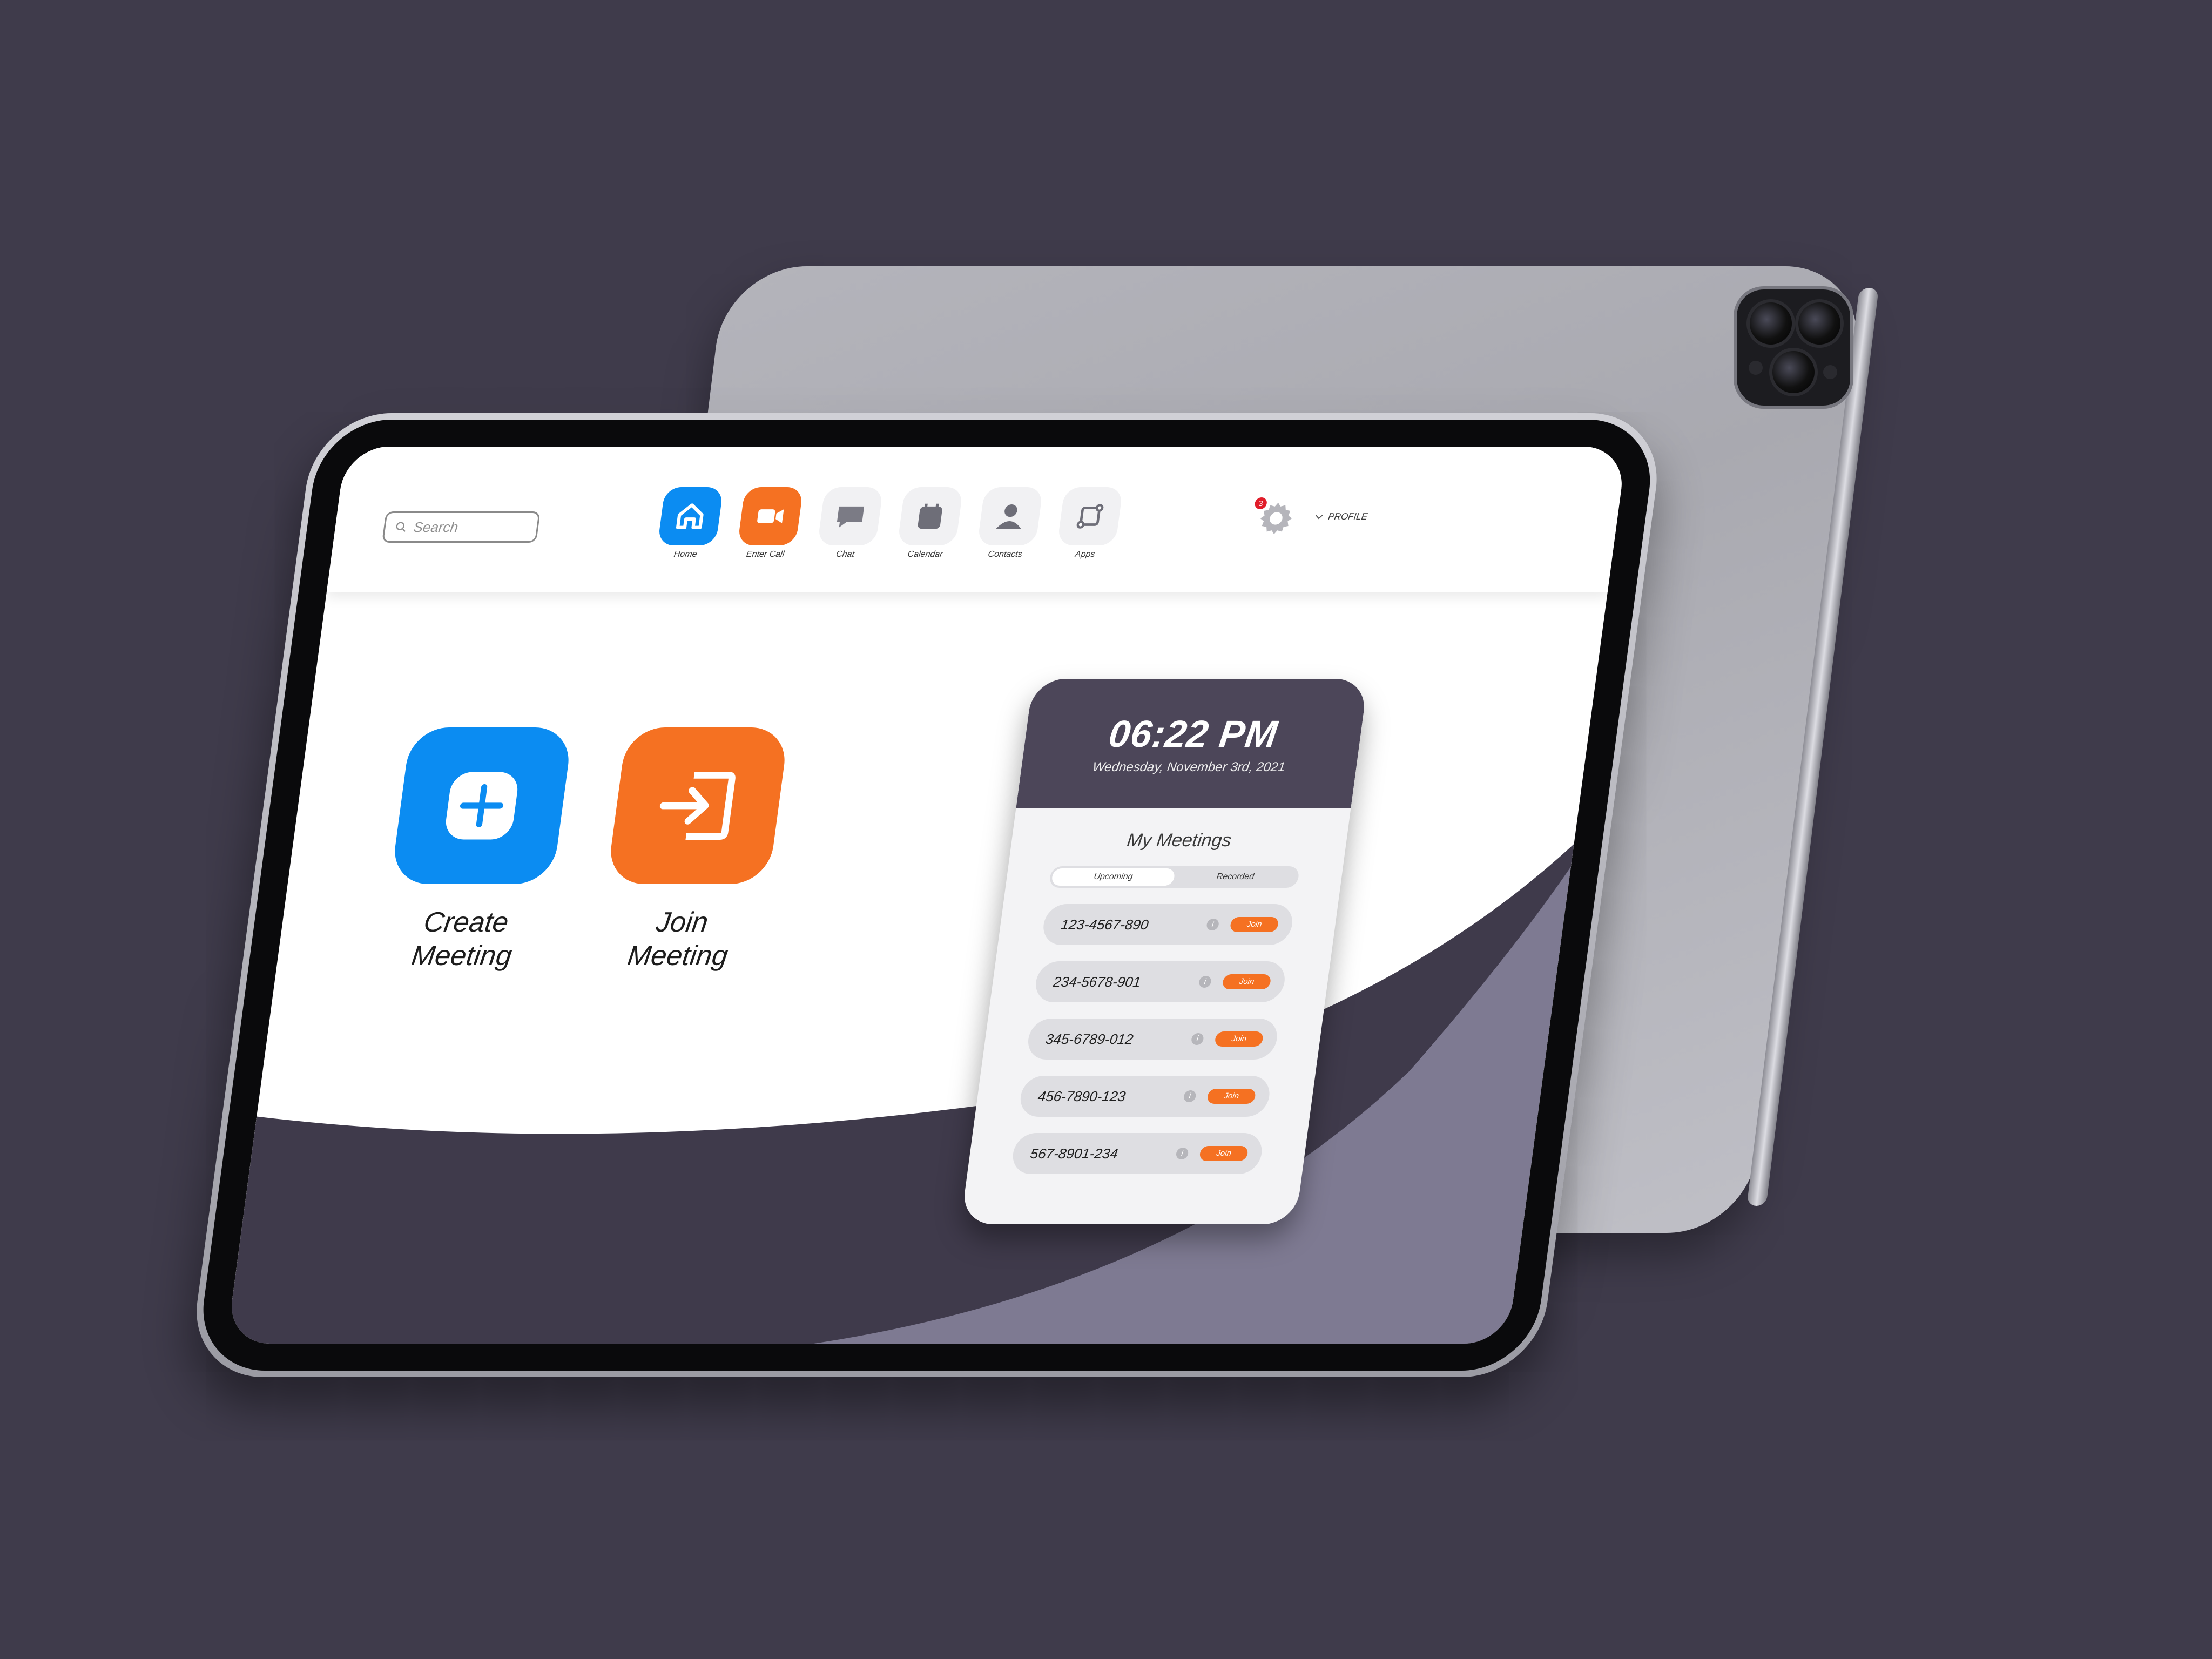 The image size is (2212, 1659). Describe the element at coordinates (677, 939) in the screenshot. I see `join-meeting-label: Join Meeting` at that location.